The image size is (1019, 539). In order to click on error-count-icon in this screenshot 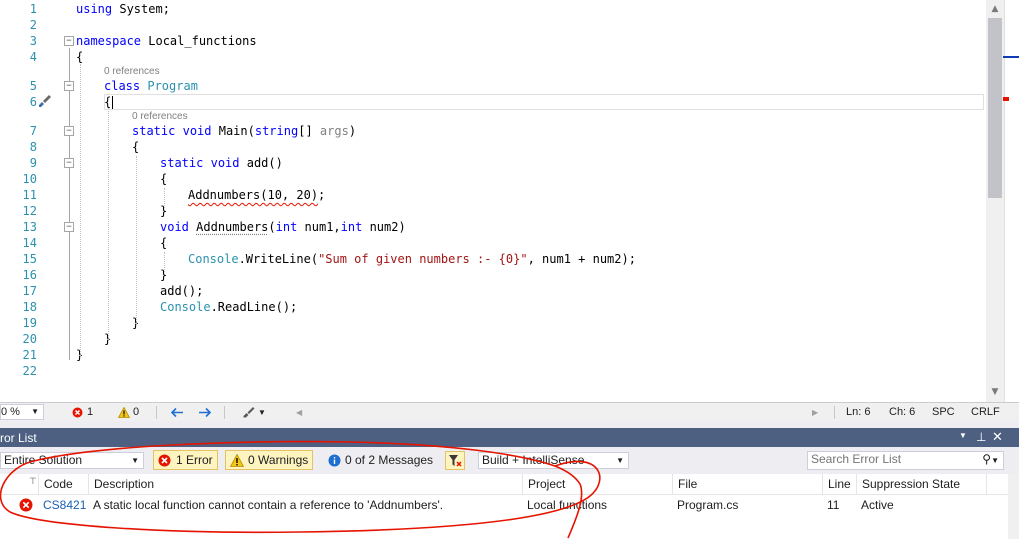, I will do `click(77, 412)`.